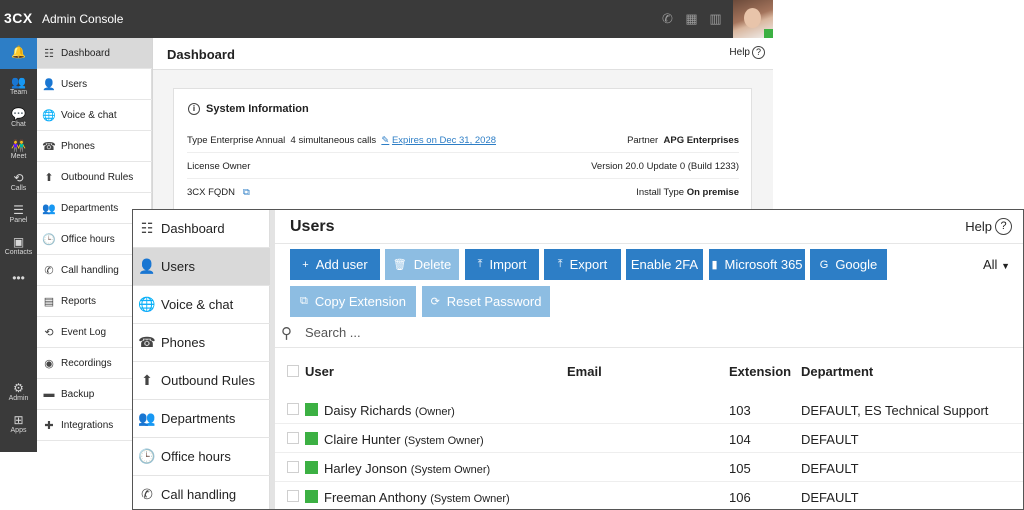  I want to click on microsoft-365-button: ▮ Microsoft 365, so click(757, 264).